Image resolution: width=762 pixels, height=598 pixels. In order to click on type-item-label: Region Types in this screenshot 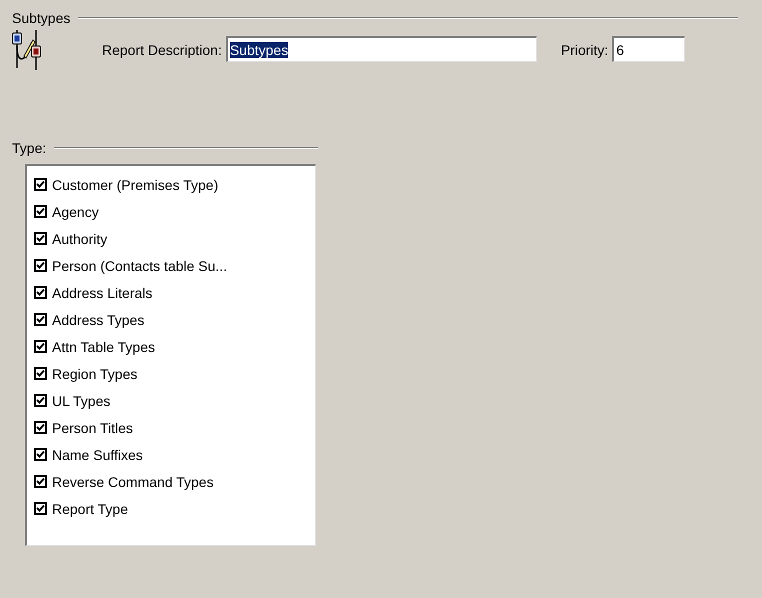, I will do `click(95, 374)`.